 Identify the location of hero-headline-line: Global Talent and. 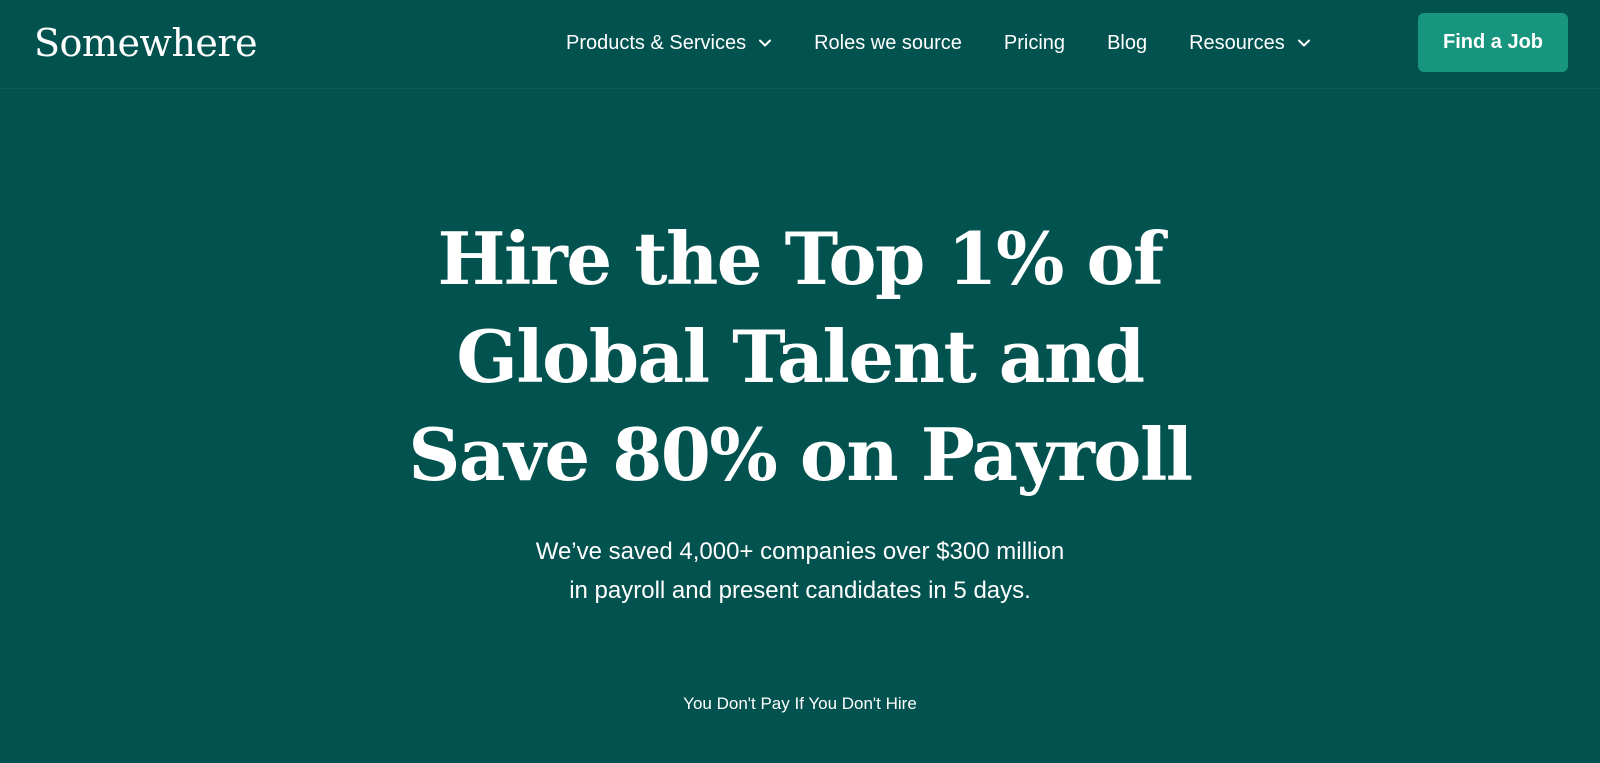
(800, 356).